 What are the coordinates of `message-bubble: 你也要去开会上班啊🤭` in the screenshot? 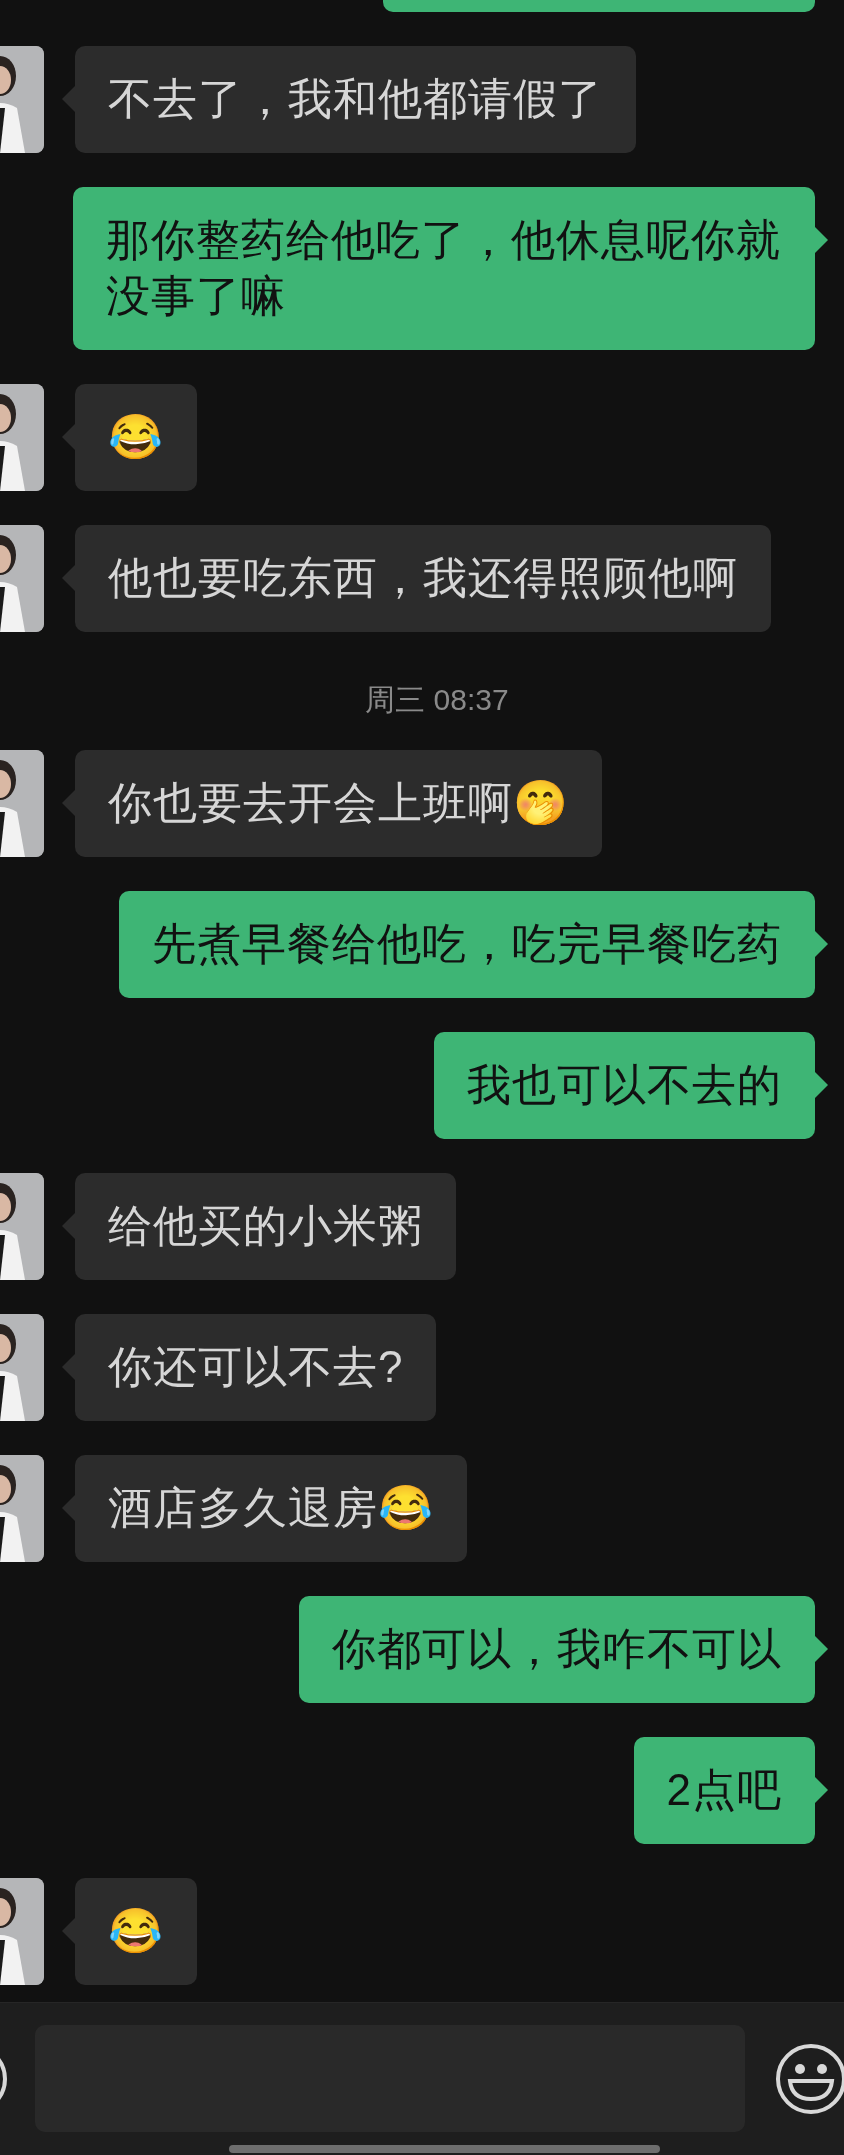 It's located at (338, 803).